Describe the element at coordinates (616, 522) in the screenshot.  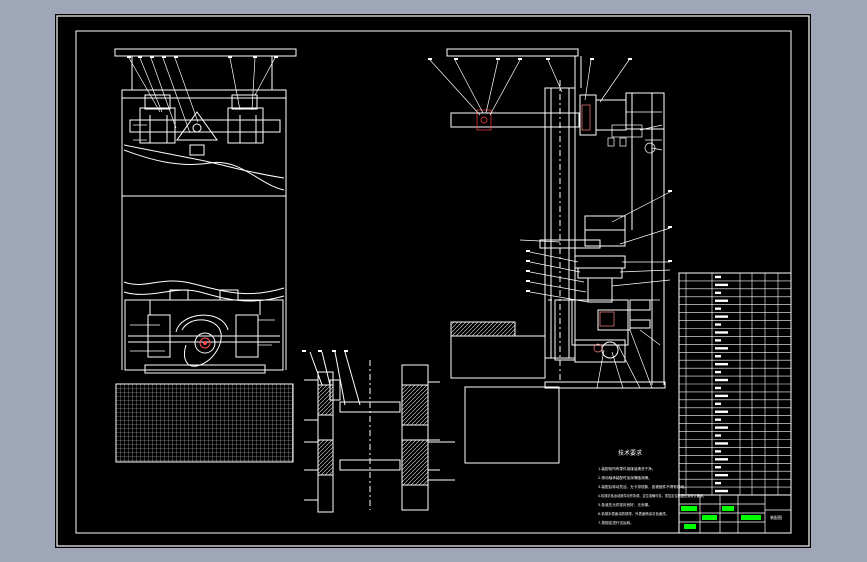
I see `note-7: 7.按规定进行试运转。` at that location.